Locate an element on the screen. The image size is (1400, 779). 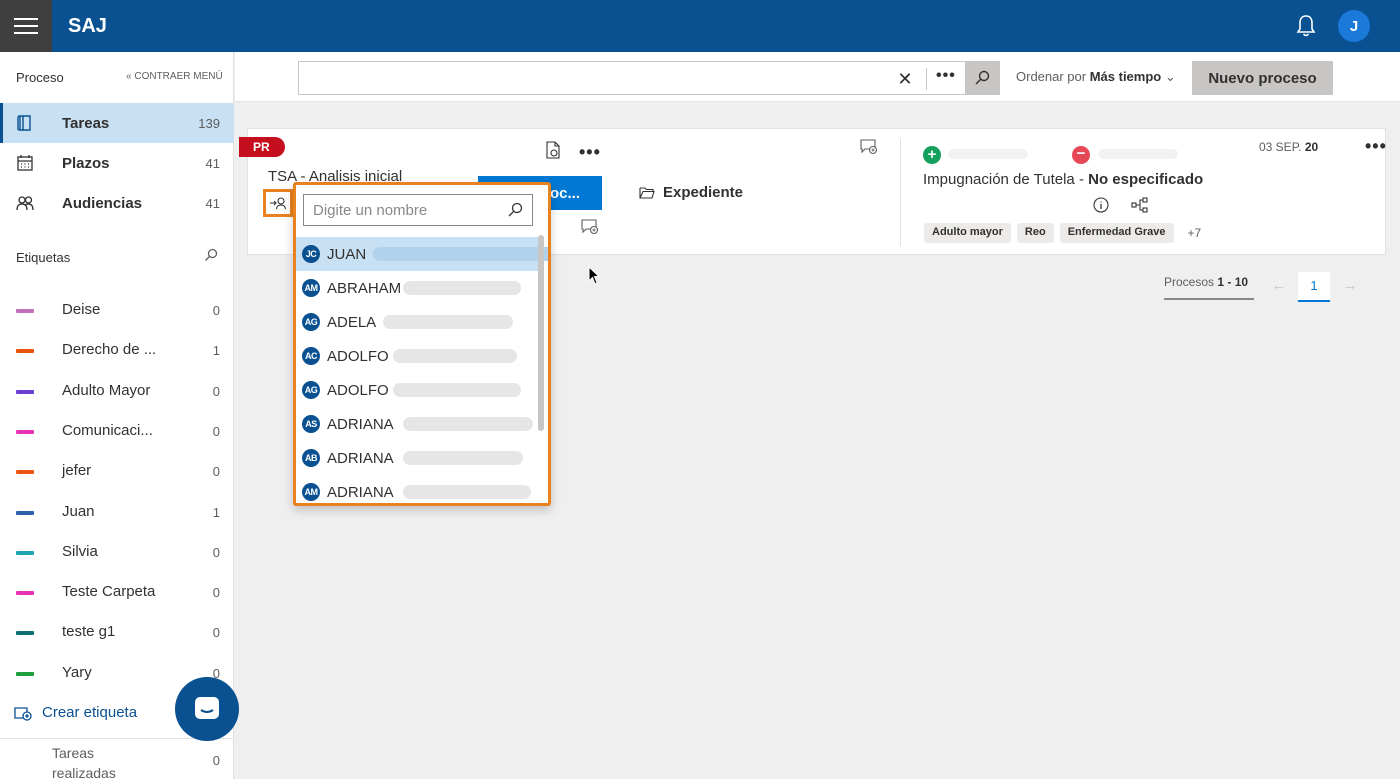
close-icon: ✕ is located at coordinates (905, 79).